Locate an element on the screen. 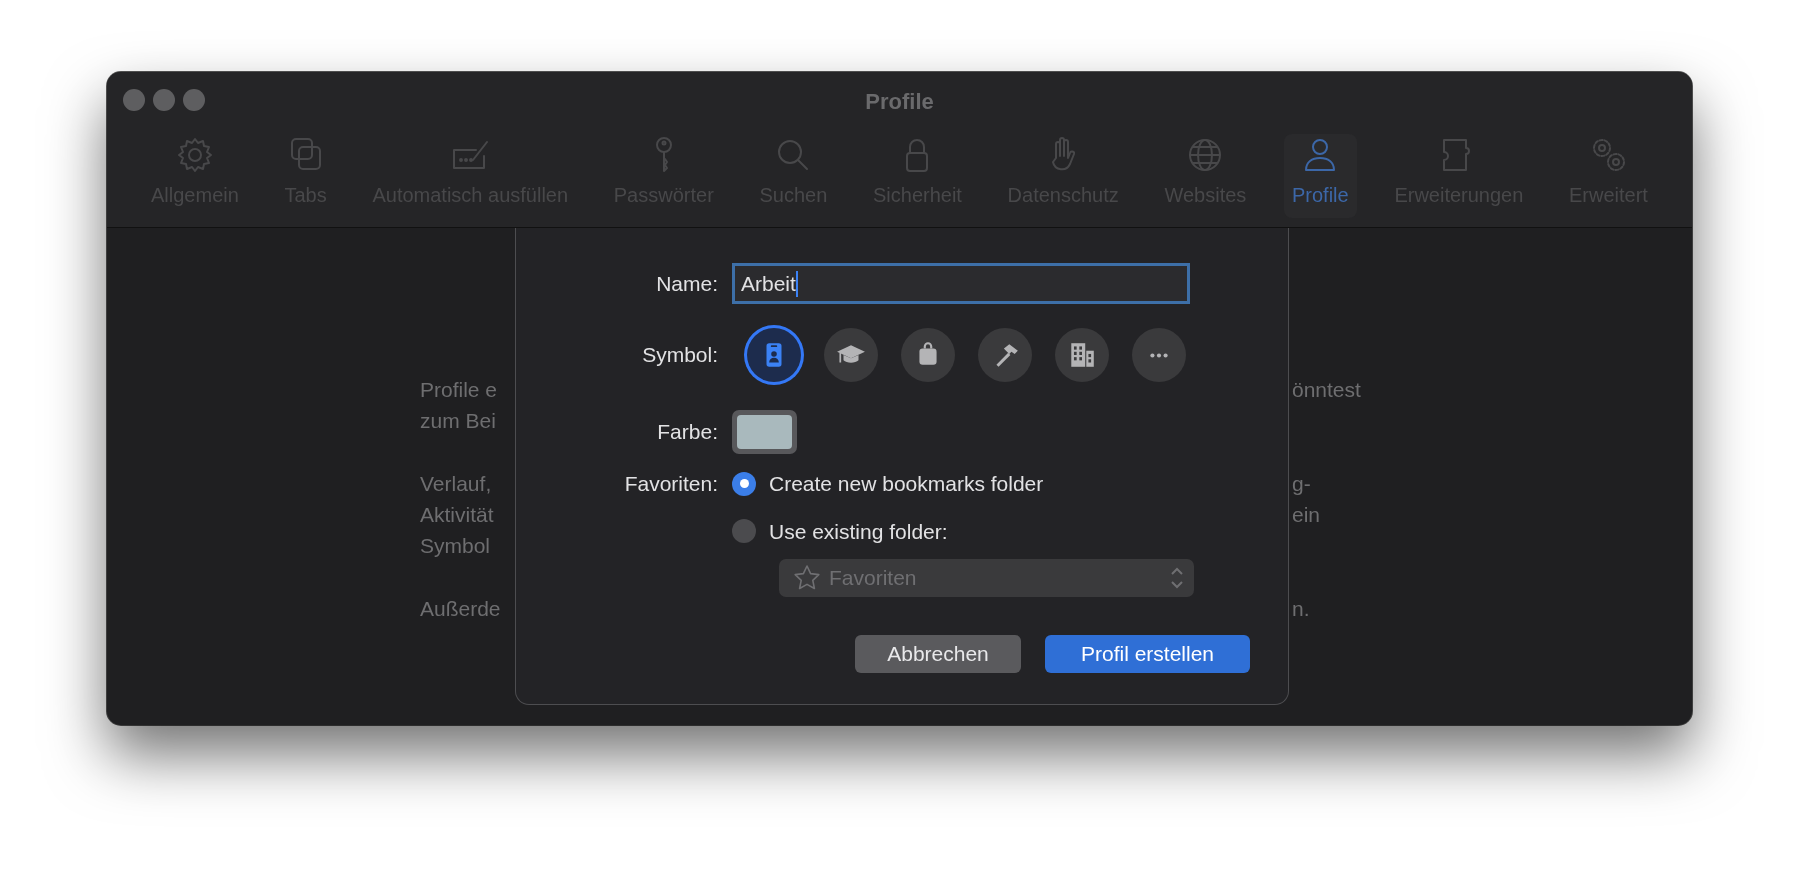 This screenshot has height=869, width=1800. radio-label: Use existing folder: is located at coordinates (858, 531).